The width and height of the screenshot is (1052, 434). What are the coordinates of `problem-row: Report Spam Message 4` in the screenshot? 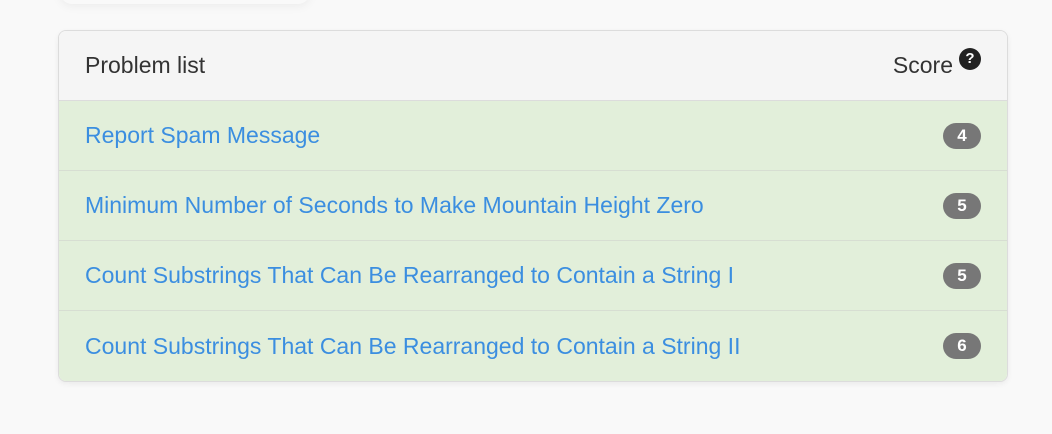 It's located at (533, 136).